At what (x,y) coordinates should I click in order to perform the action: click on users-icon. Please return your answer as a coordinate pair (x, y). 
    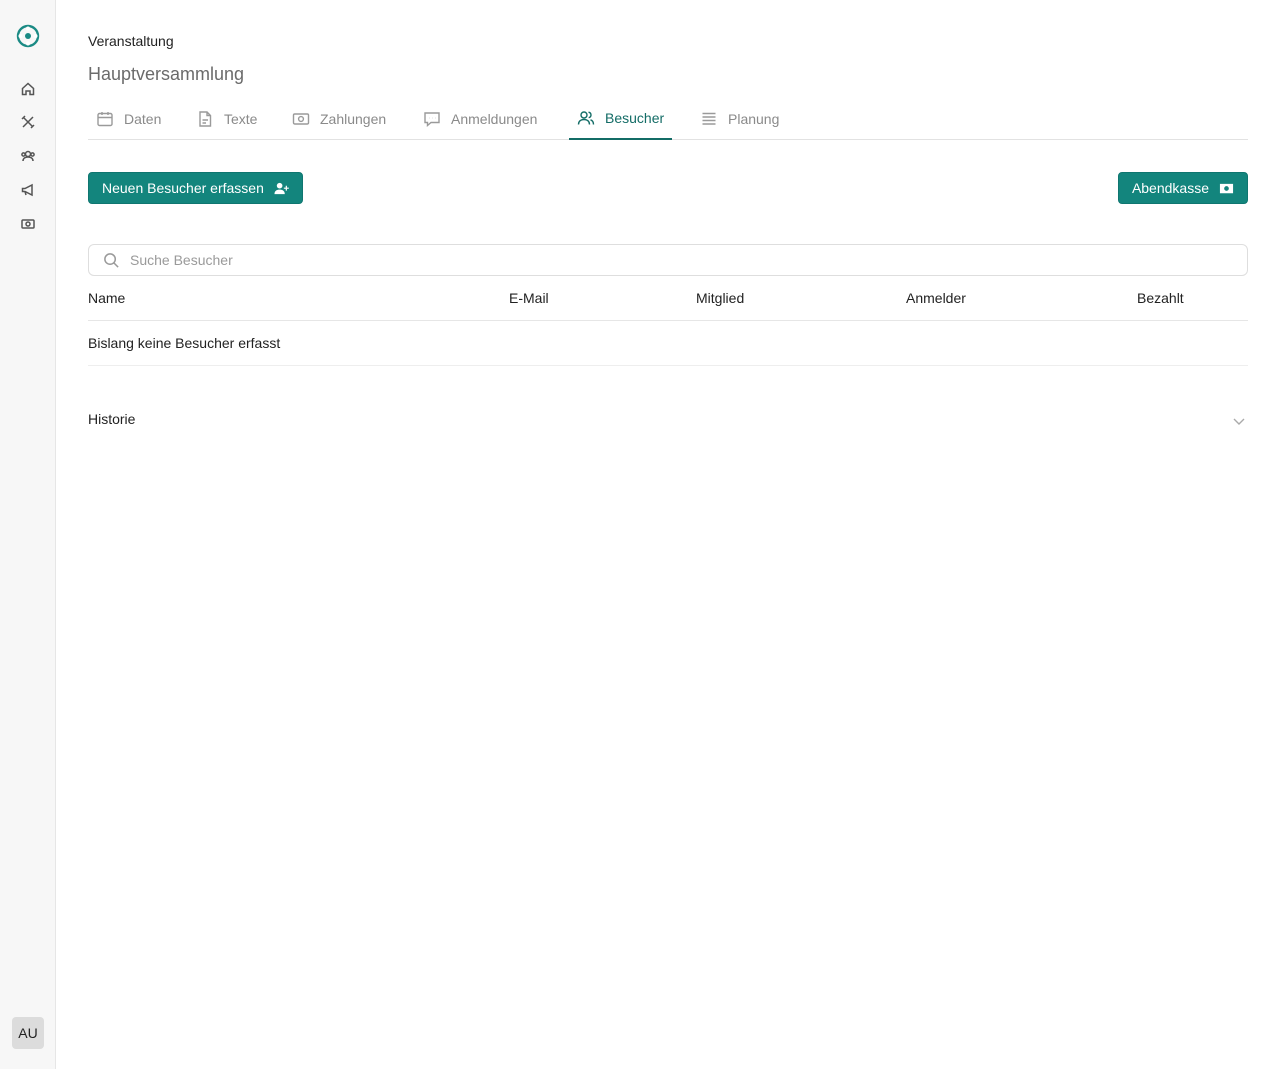
    Looking at the image, I should click on (586, 118).